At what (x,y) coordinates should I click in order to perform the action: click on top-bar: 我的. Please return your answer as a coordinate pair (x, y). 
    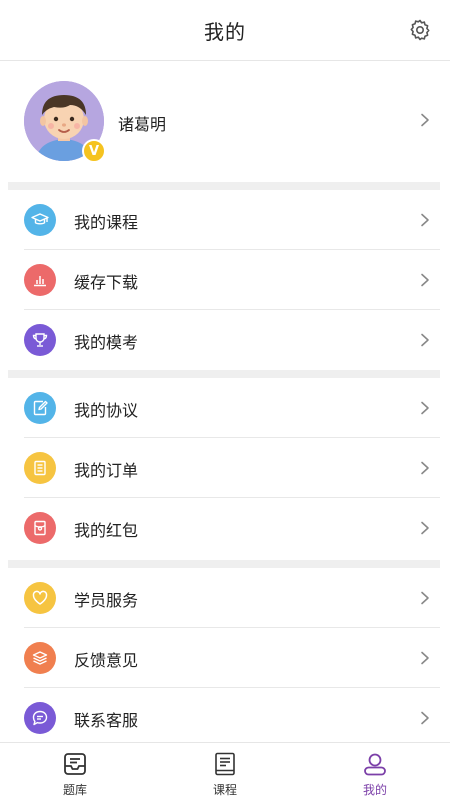
    Looking at the image, I should click on (225, 30).